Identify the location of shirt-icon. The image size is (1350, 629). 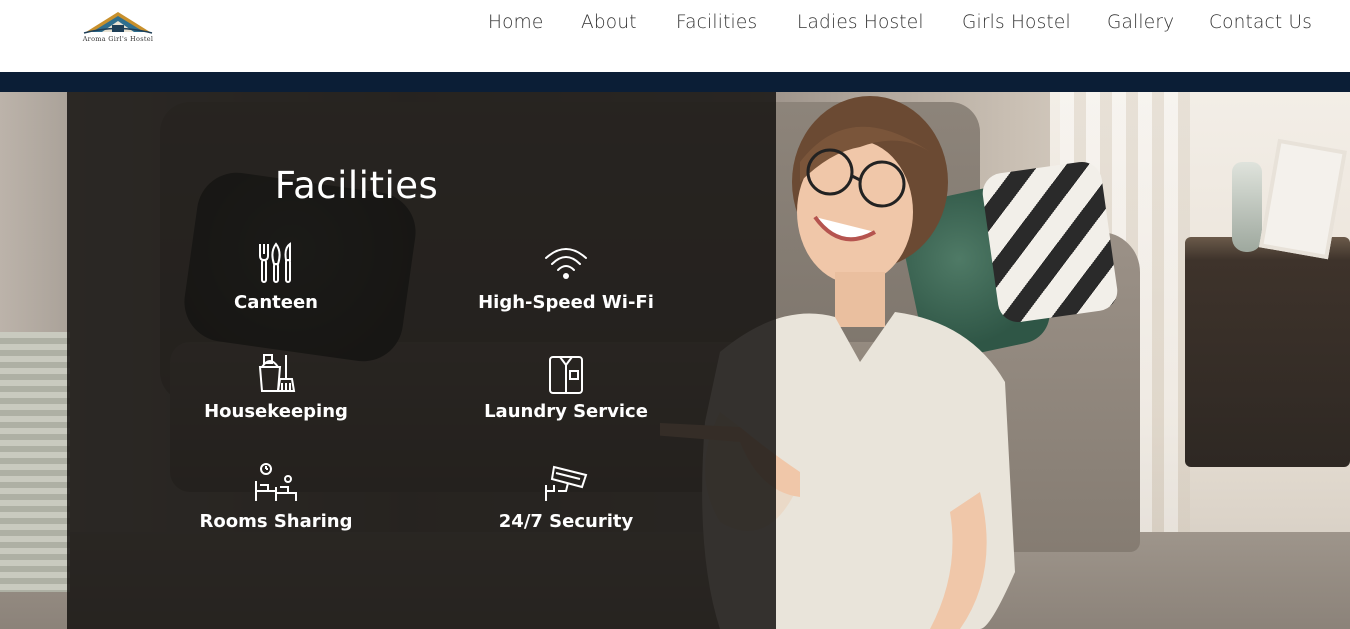
(566, 375).